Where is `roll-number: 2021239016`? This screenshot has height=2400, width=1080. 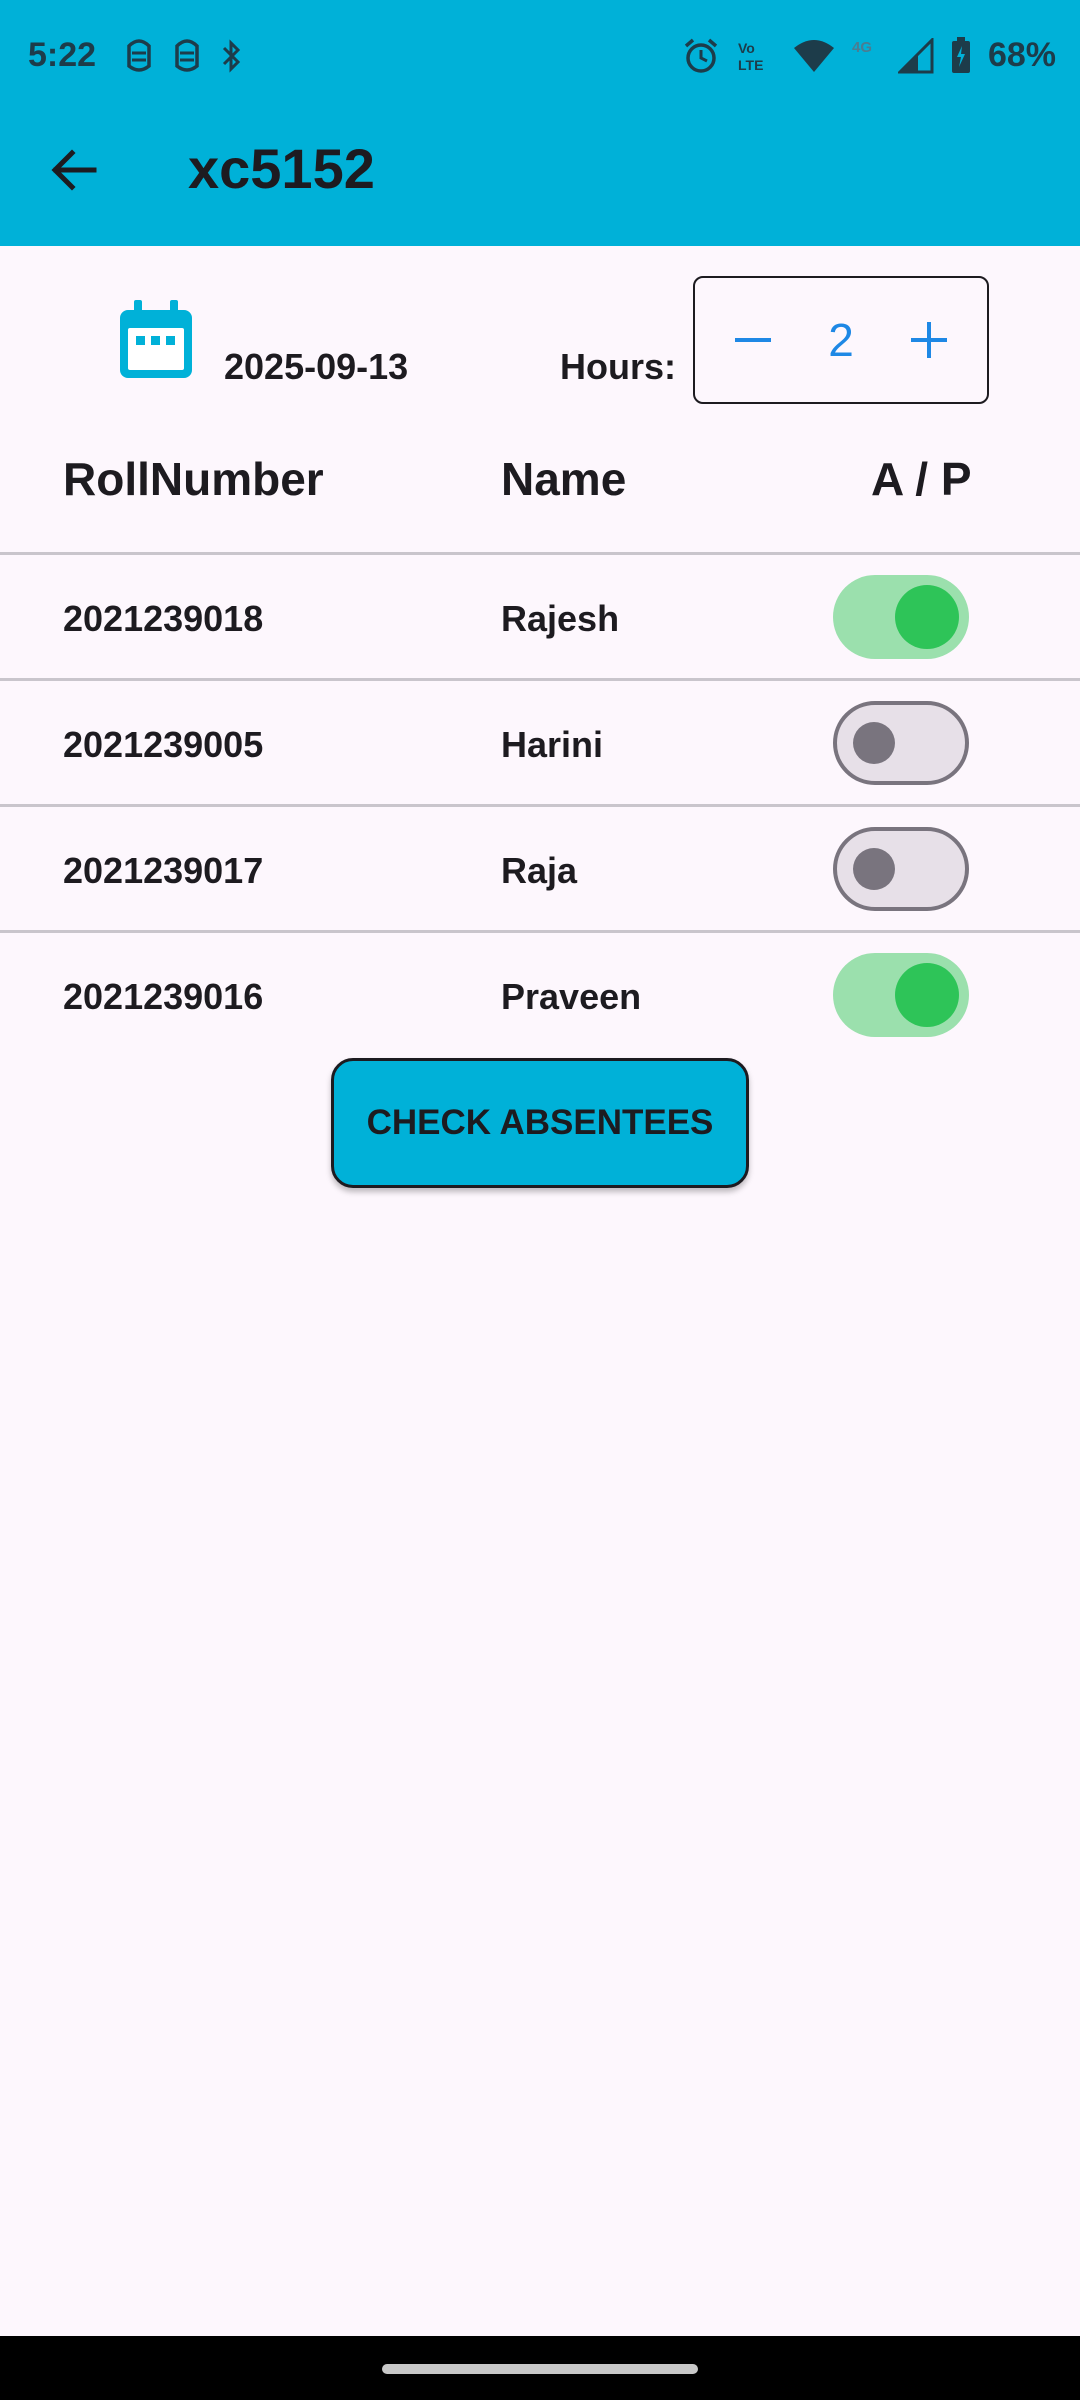 roll-number: 2021239016 is located at coordinates (163, 996).